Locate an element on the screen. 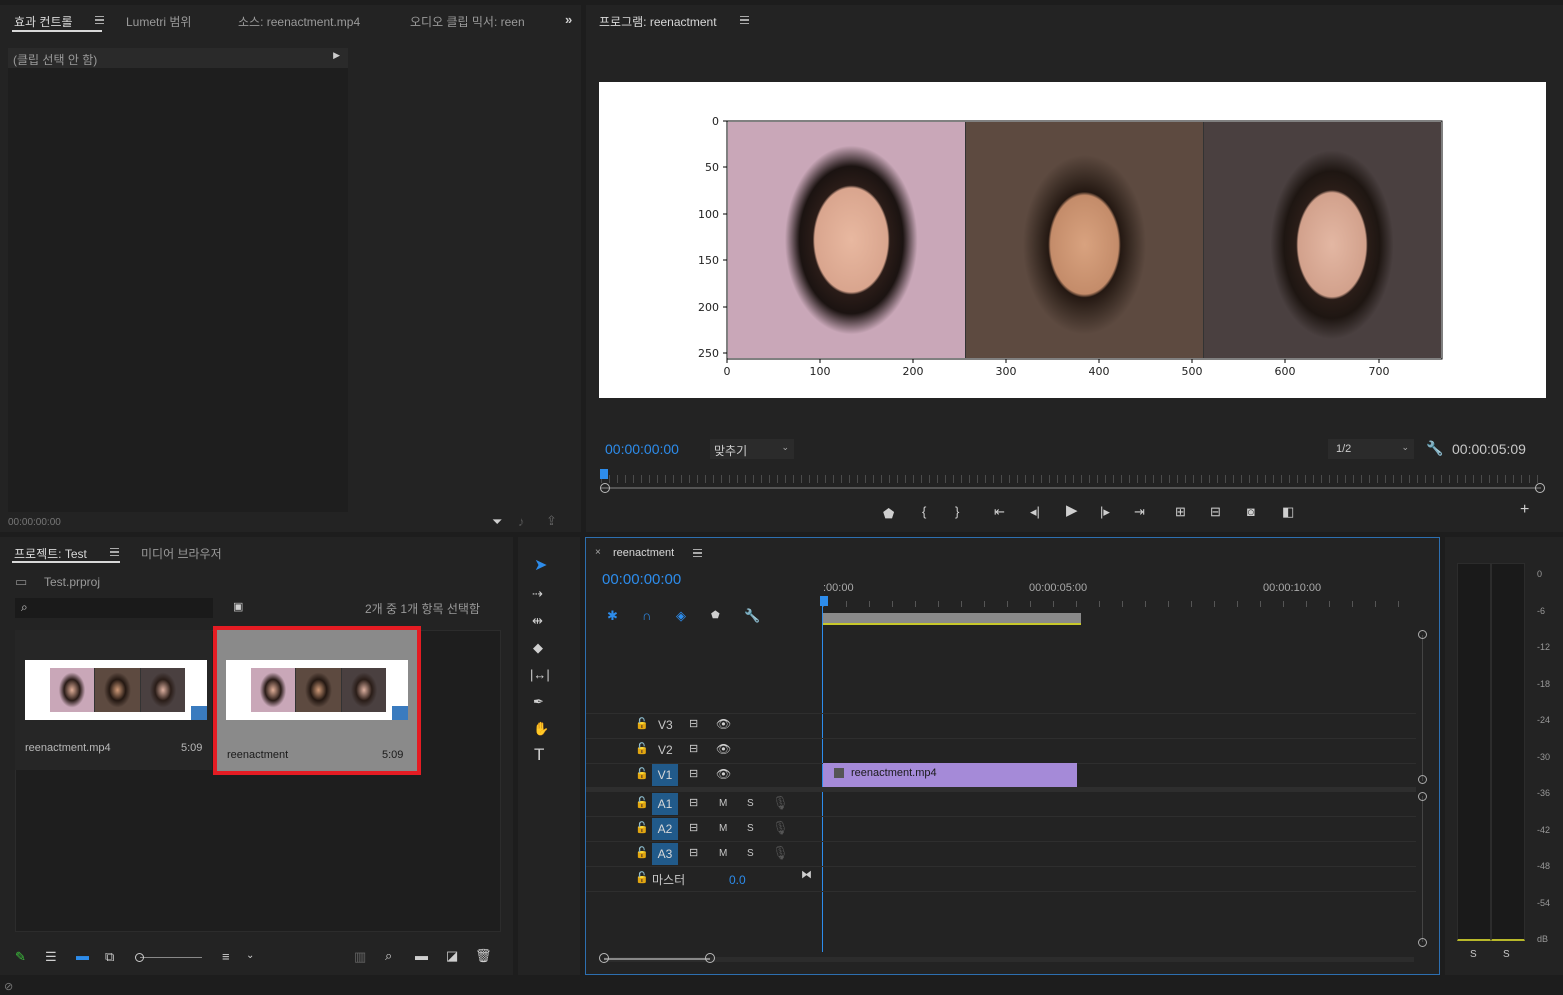  list-view-icon: ☰ is located at coordinates (51, 957).